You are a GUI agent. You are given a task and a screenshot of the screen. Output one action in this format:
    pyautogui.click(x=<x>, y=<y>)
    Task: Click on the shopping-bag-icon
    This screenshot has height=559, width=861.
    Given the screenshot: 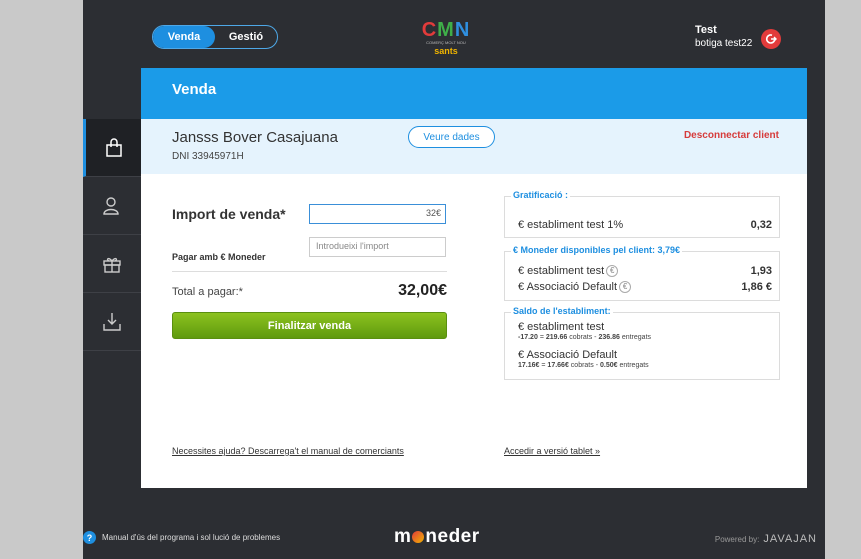 What is the action you would take?
    pyautogui.click(x=113, y=147)
    